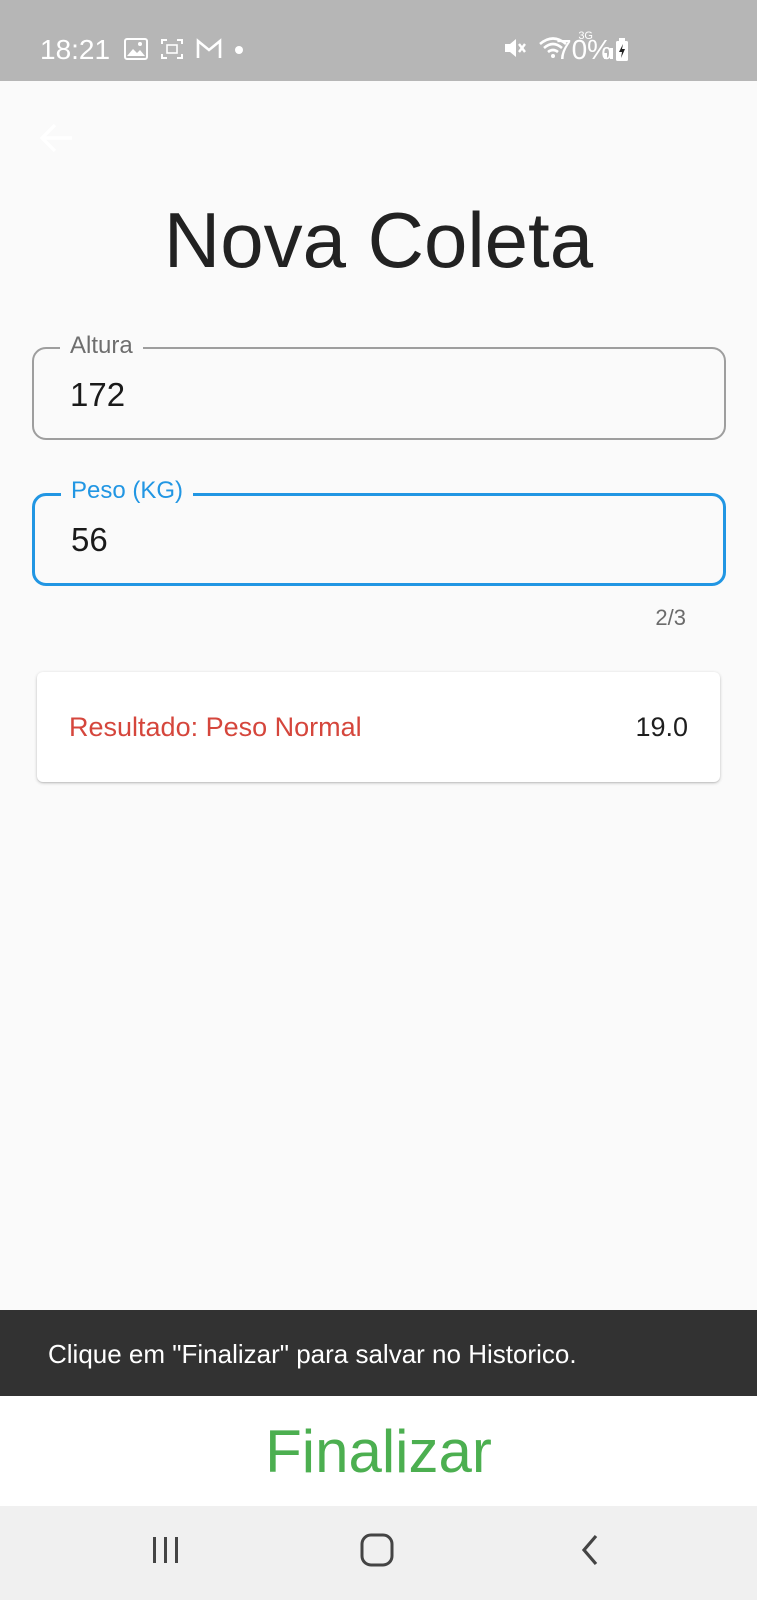 The height and width of the screenshot is (1600, 757). What do you see at coordinates (661, 727) in the screenshot?
I see `result-value: 19.0` at bounding box center [661, 727].